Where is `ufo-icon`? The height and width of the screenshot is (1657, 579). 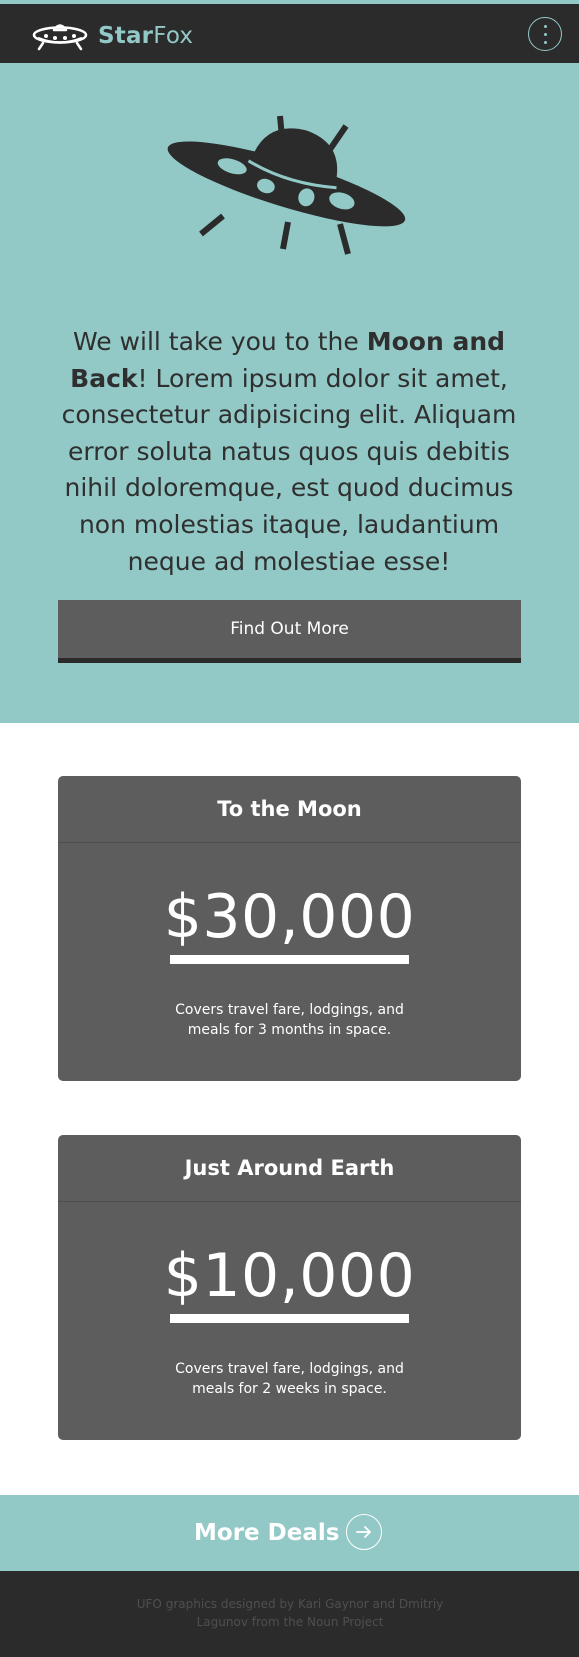
ufo-icon is located at coordinates (287, 180).